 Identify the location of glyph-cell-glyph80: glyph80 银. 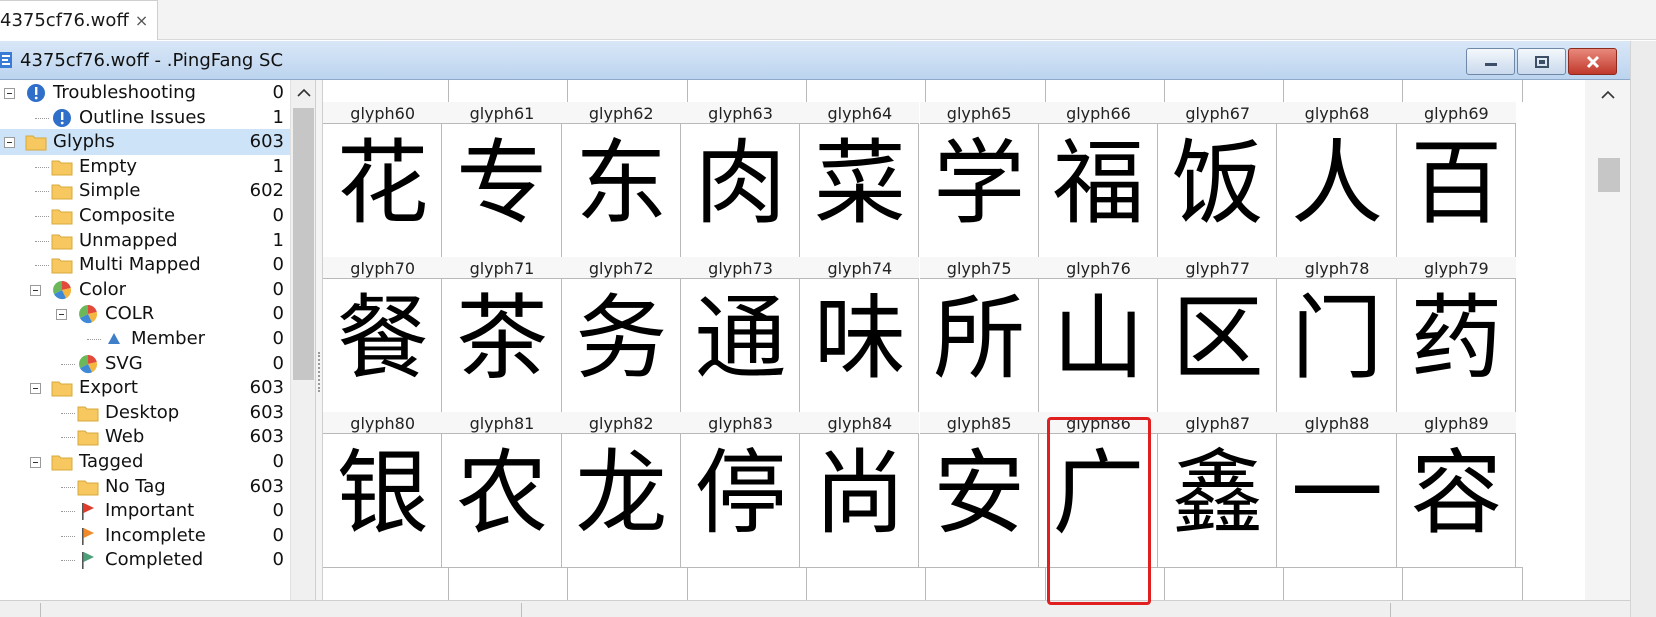
(383, 489).